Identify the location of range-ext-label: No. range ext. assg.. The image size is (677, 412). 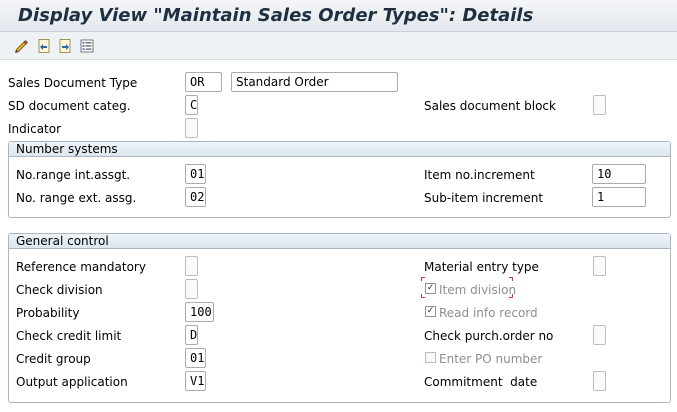
(76, 198).